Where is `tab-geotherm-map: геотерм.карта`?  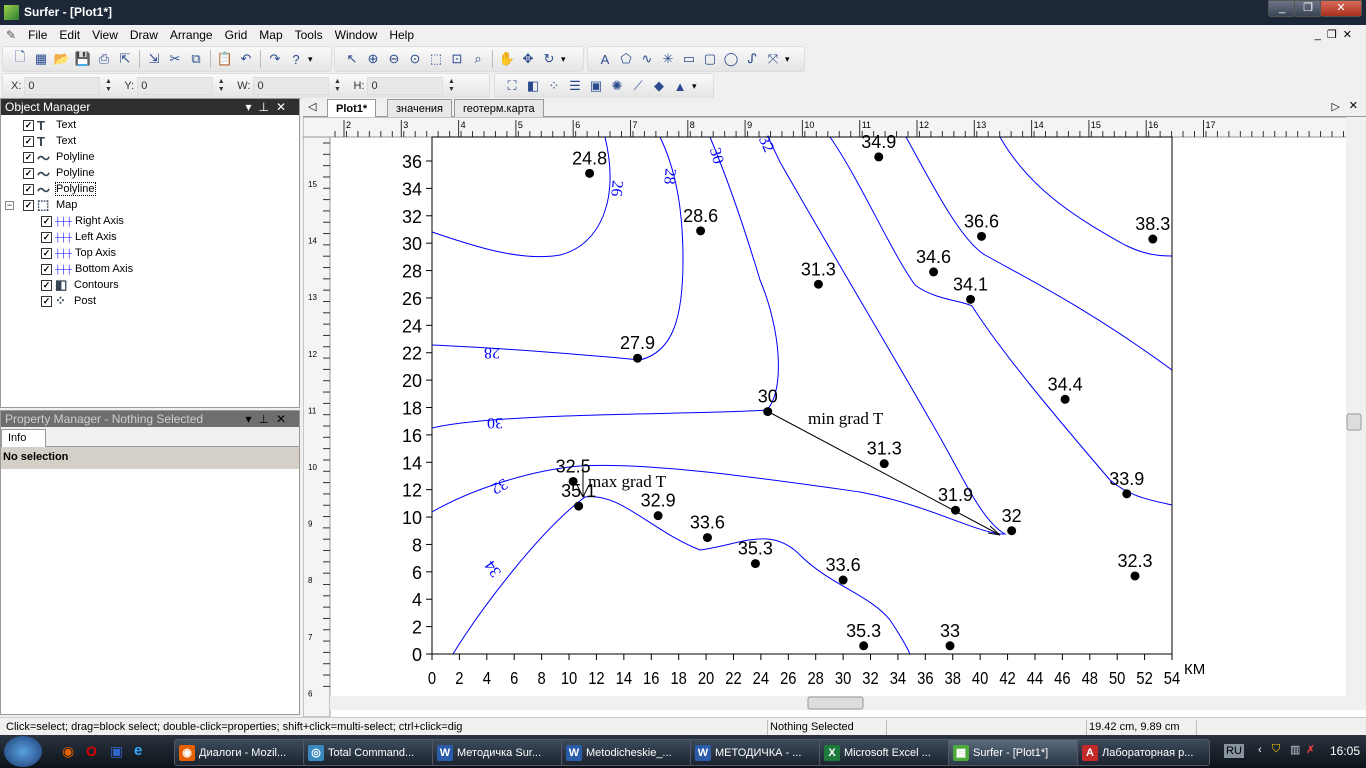
tab-geotherm-map: геотерм.карта is located at coordinates (499, 108).